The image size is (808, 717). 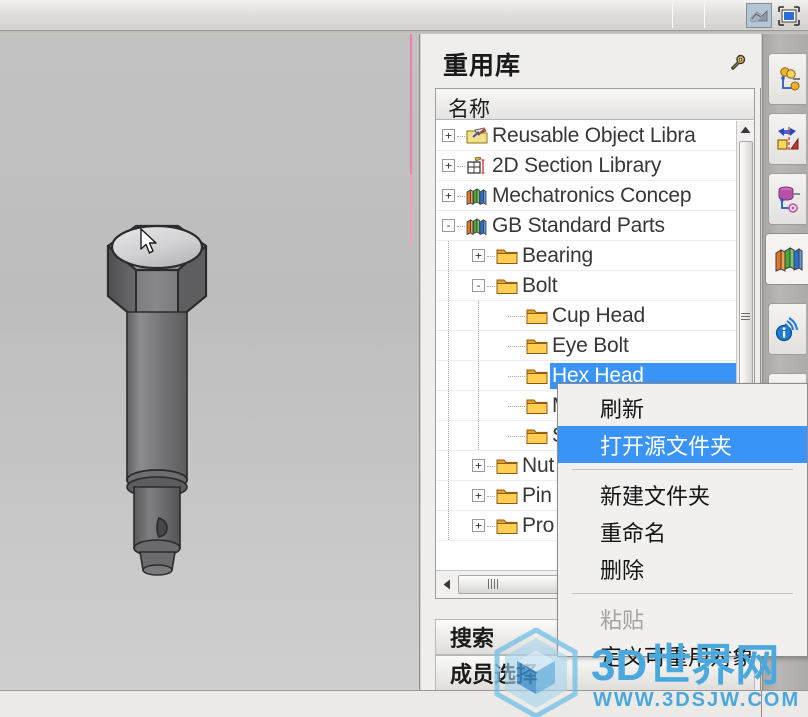 I want to click on section-label-search: 搜索, so click(x=472, y=638).